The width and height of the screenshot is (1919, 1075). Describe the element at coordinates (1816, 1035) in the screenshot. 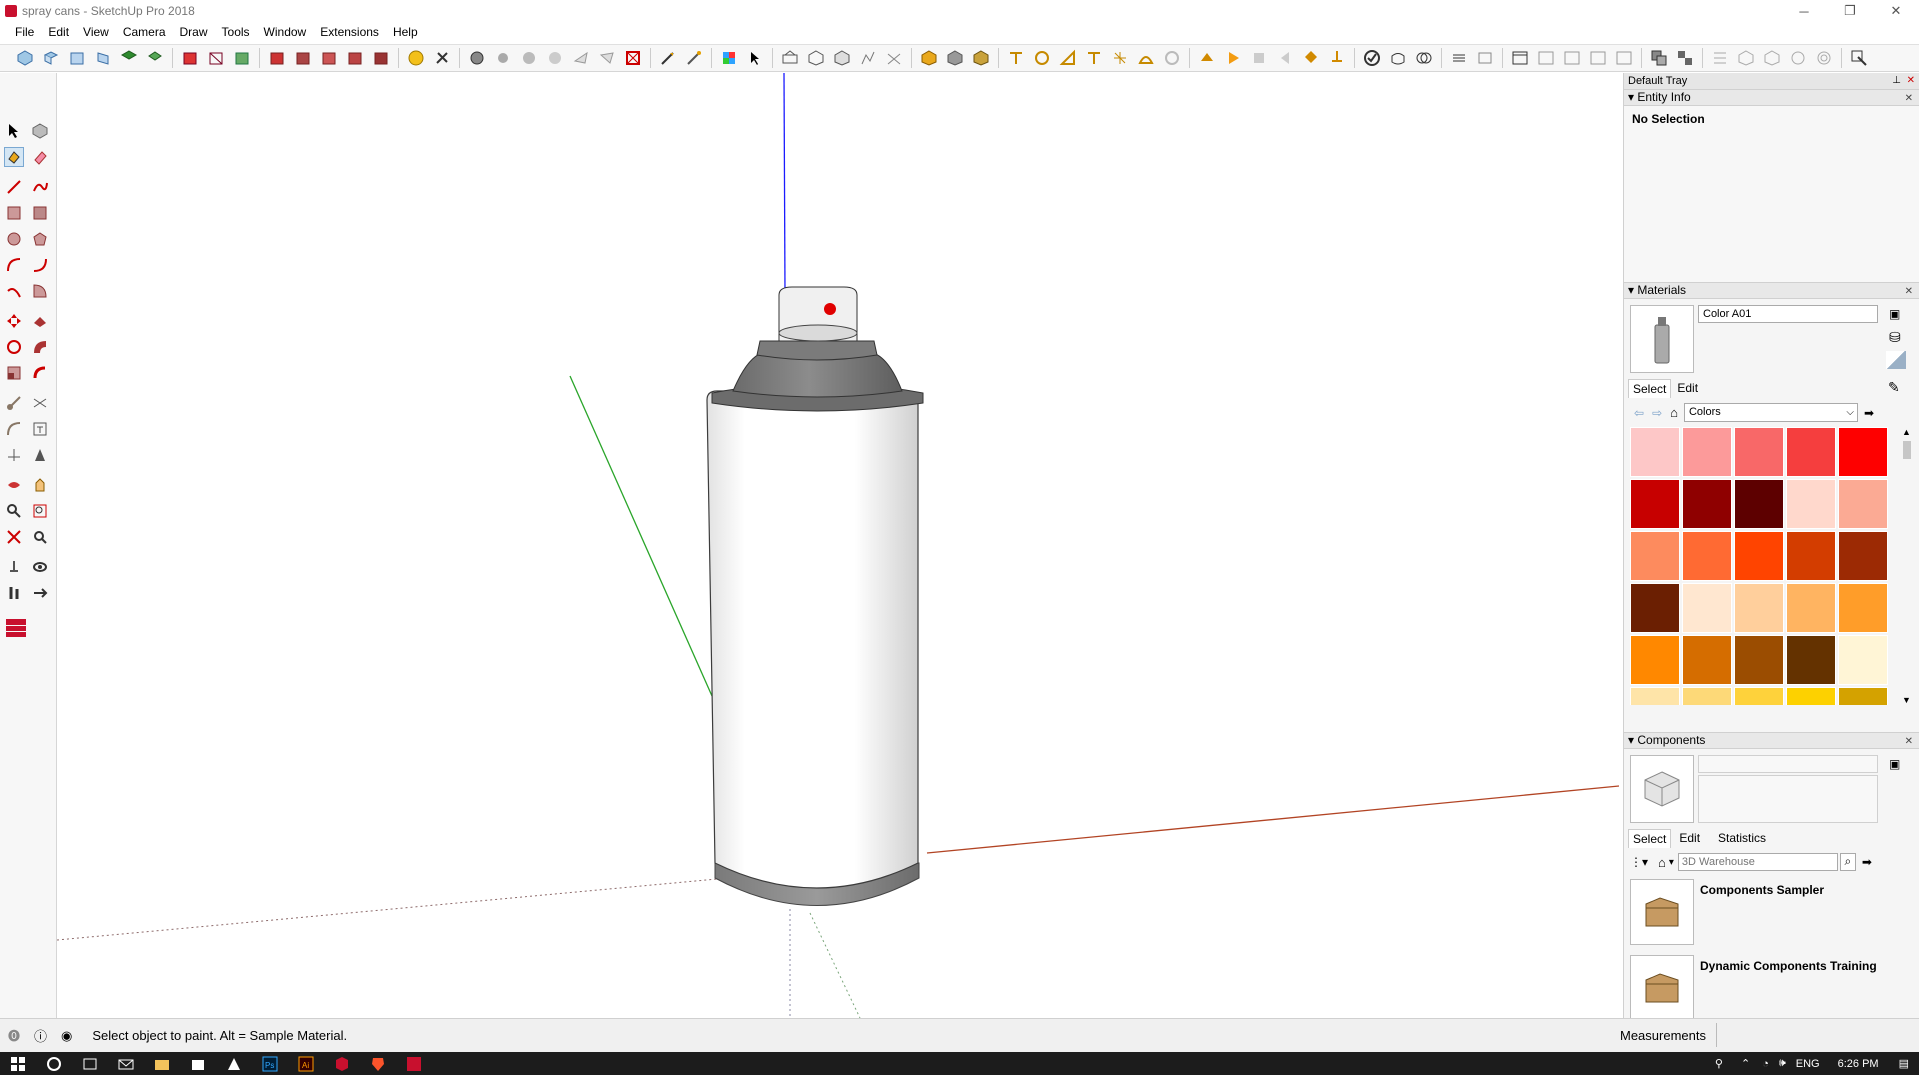

I see `measurements-input` at that location.